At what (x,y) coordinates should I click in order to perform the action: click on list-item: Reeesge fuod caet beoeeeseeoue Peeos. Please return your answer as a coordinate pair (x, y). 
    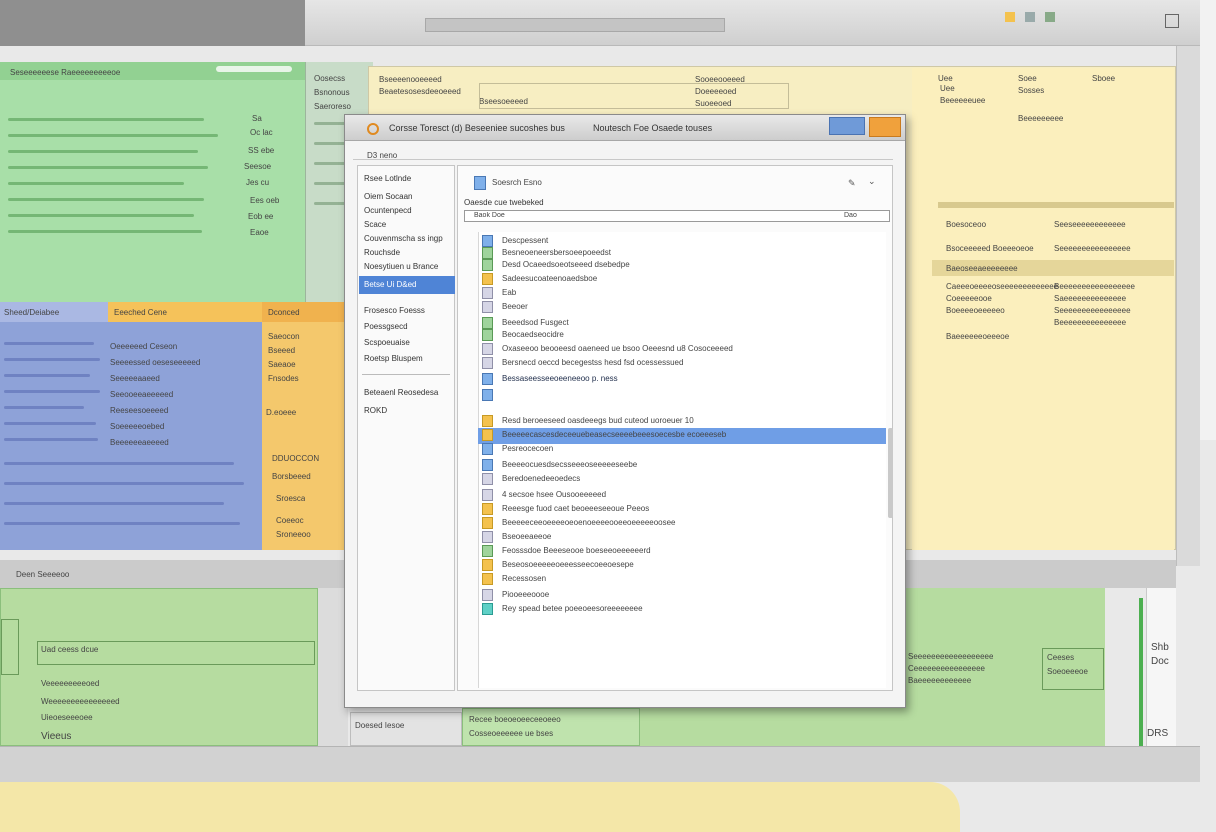
    Looking at the image, I should click on (682, 509).